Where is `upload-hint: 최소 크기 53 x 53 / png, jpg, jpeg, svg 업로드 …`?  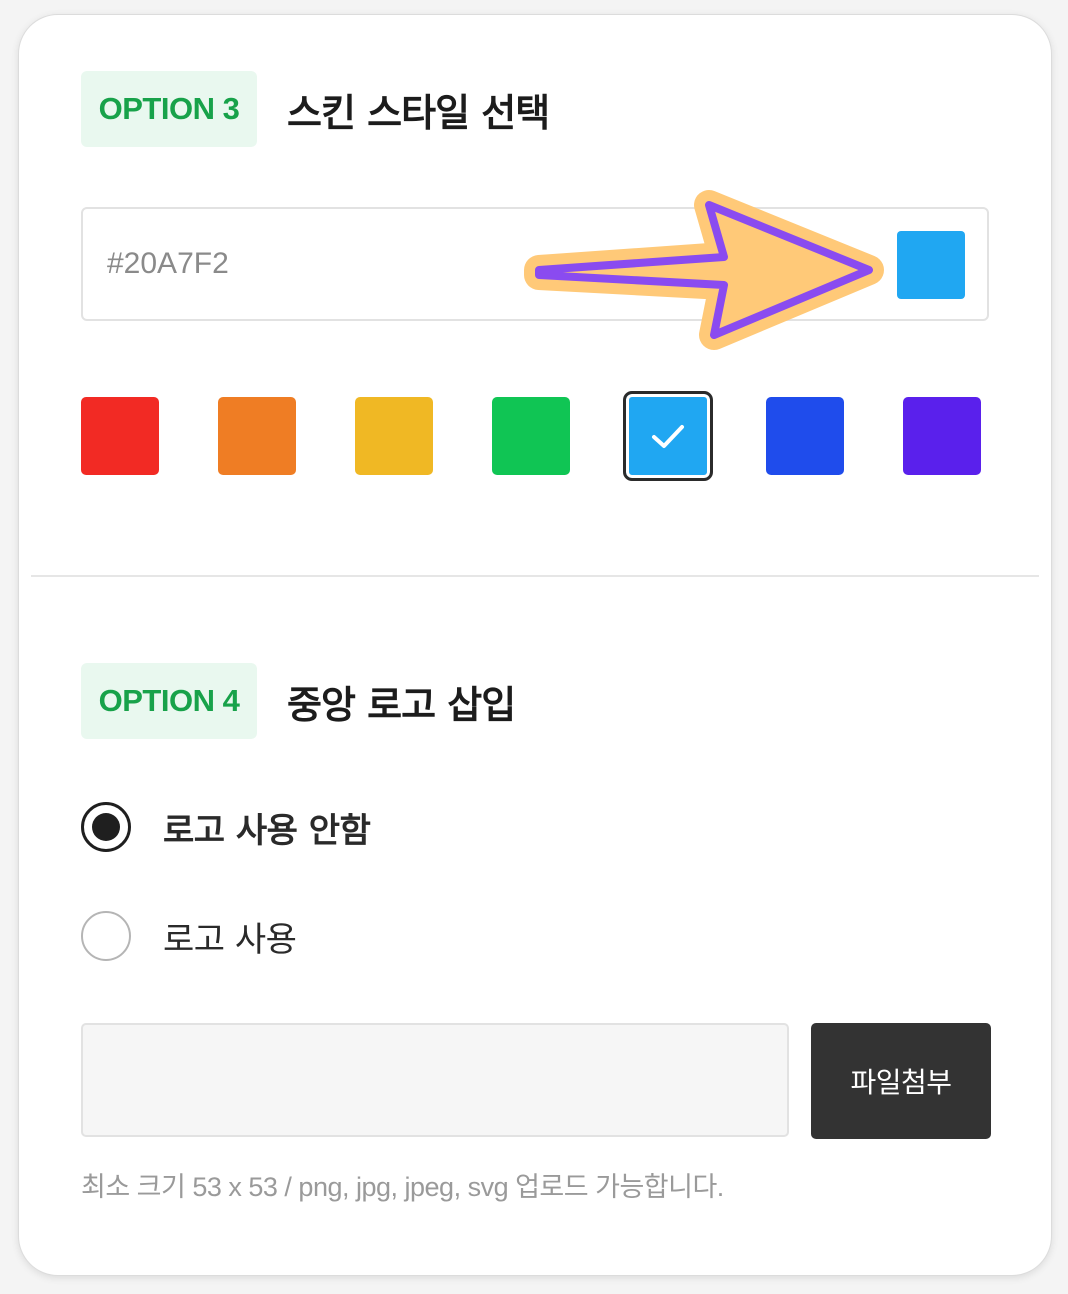 upload-hint: 최소 크기 53 x 53 / png, jpg, jpeg, svg 업로드 … is located at coordinates (402, 1187).